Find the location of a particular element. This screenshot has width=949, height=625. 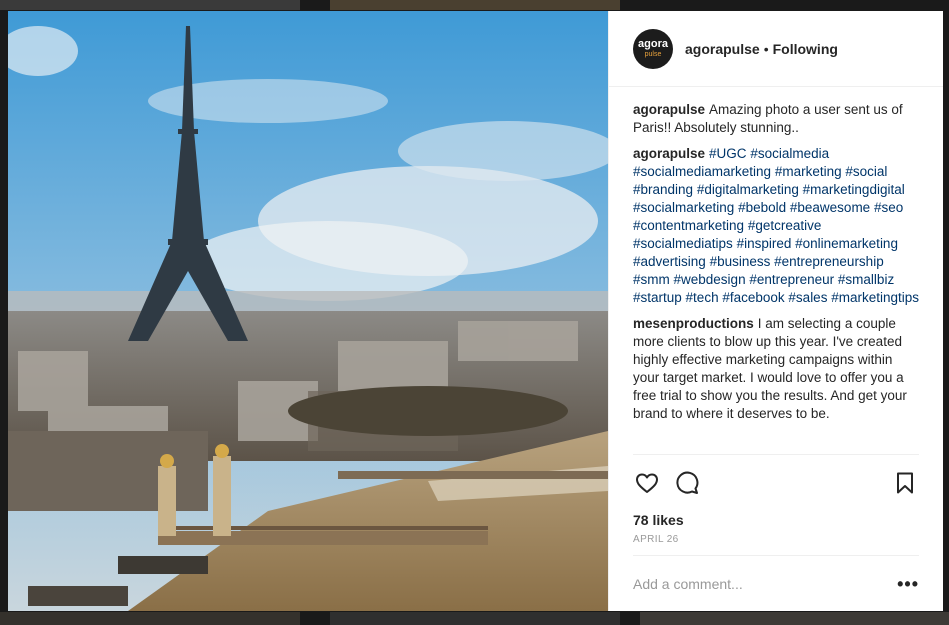

hashtag-link: #startup is located at coordinates (657, 297).